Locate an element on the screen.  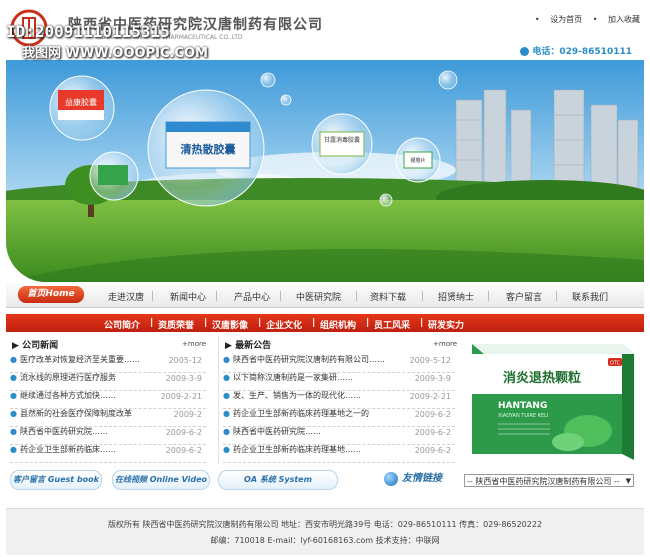
list-item: ● 发、生产、销售为一体的现代化…… 2009-2-21 is located at coordinates (339, 399).